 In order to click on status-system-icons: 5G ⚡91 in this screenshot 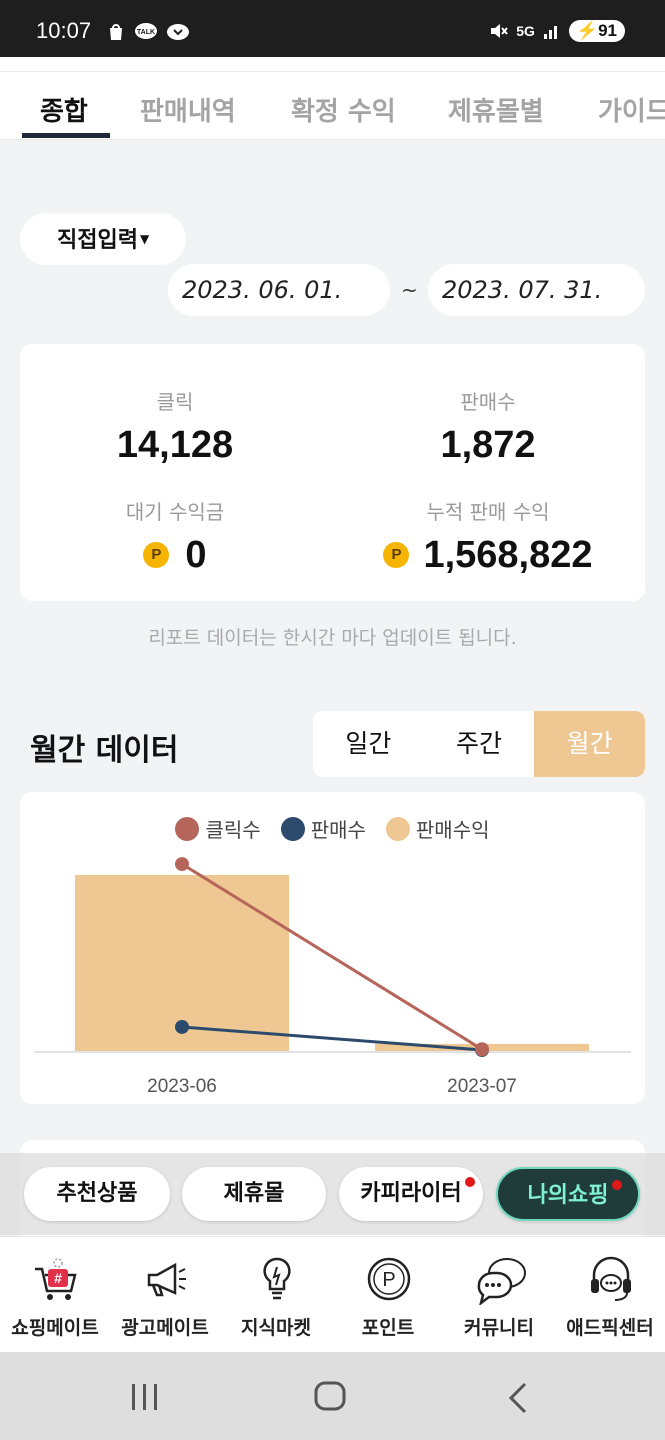, I will do `click(556, 31)`.